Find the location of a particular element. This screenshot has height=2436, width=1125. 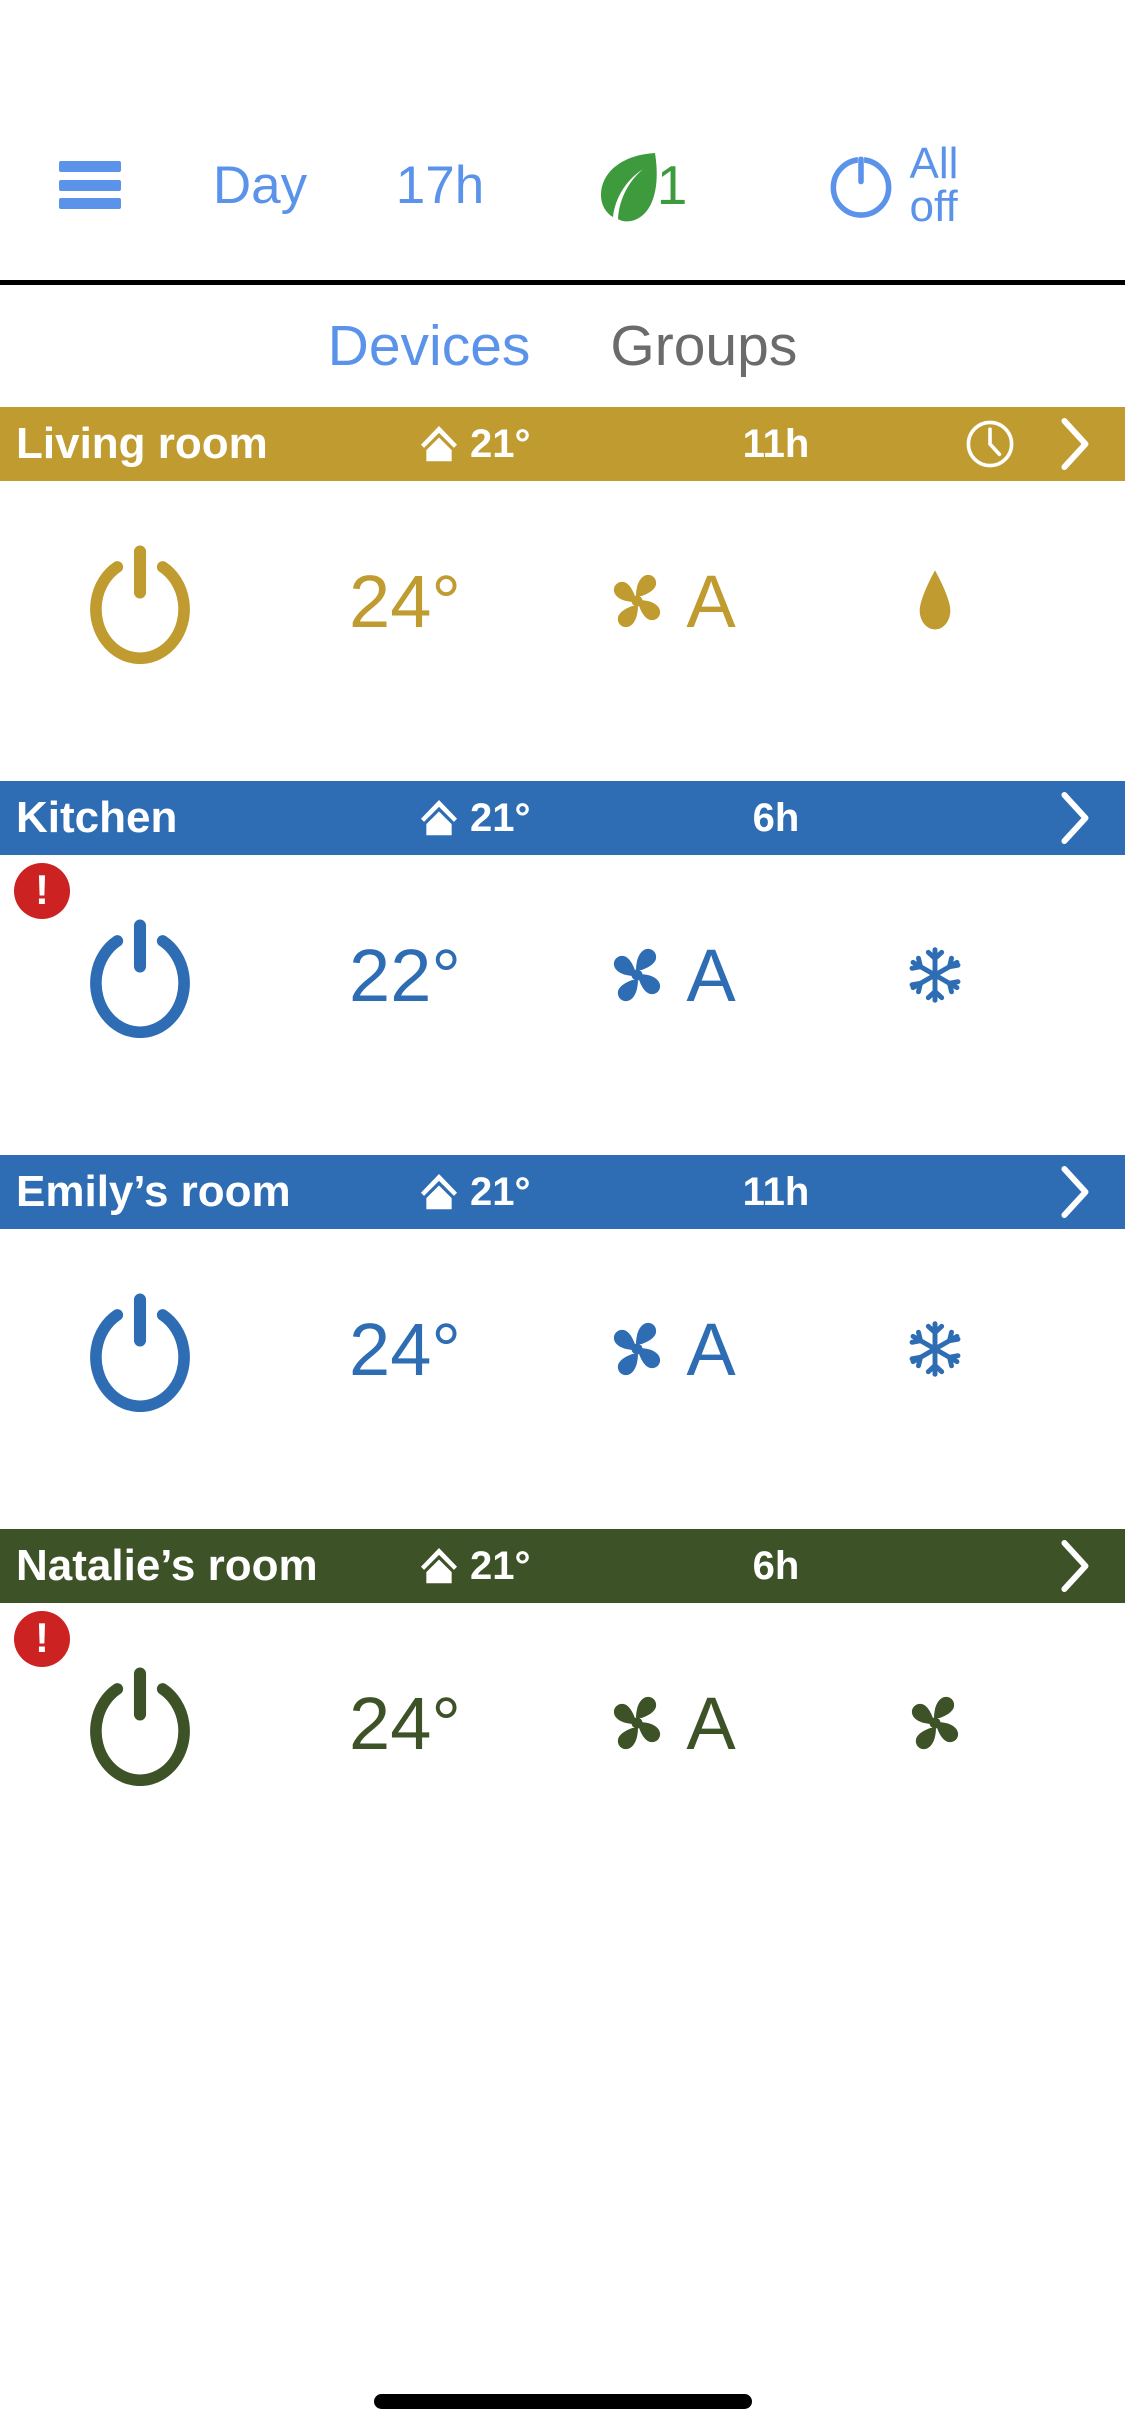

hamburger-menu-icon is located at coordinates (90, 185).